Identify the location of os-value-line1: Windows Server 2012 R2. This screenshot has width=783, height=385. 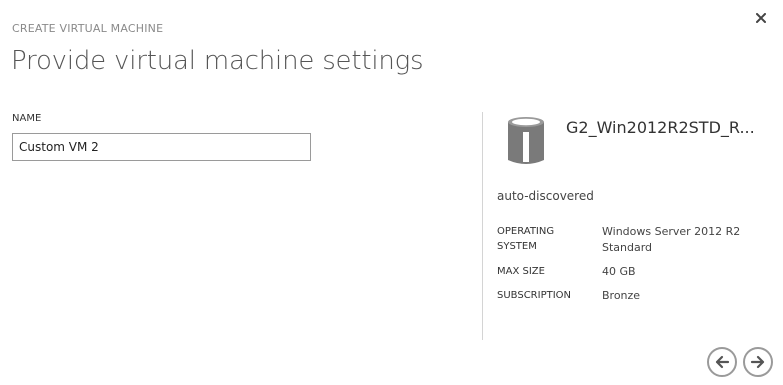
(671, 231).